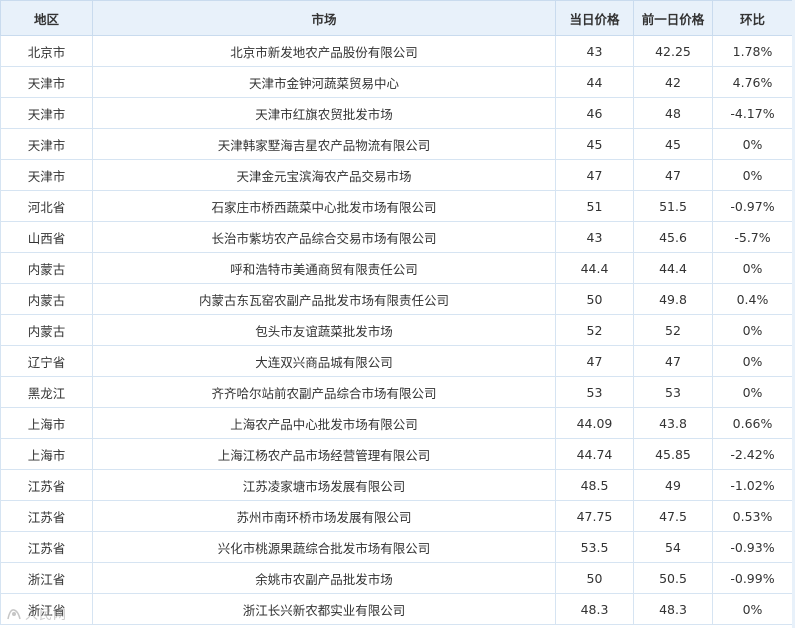 The width and height of the screenshot is (795, 628). I want to click on cell-today-price: 53, so click(594, 392).